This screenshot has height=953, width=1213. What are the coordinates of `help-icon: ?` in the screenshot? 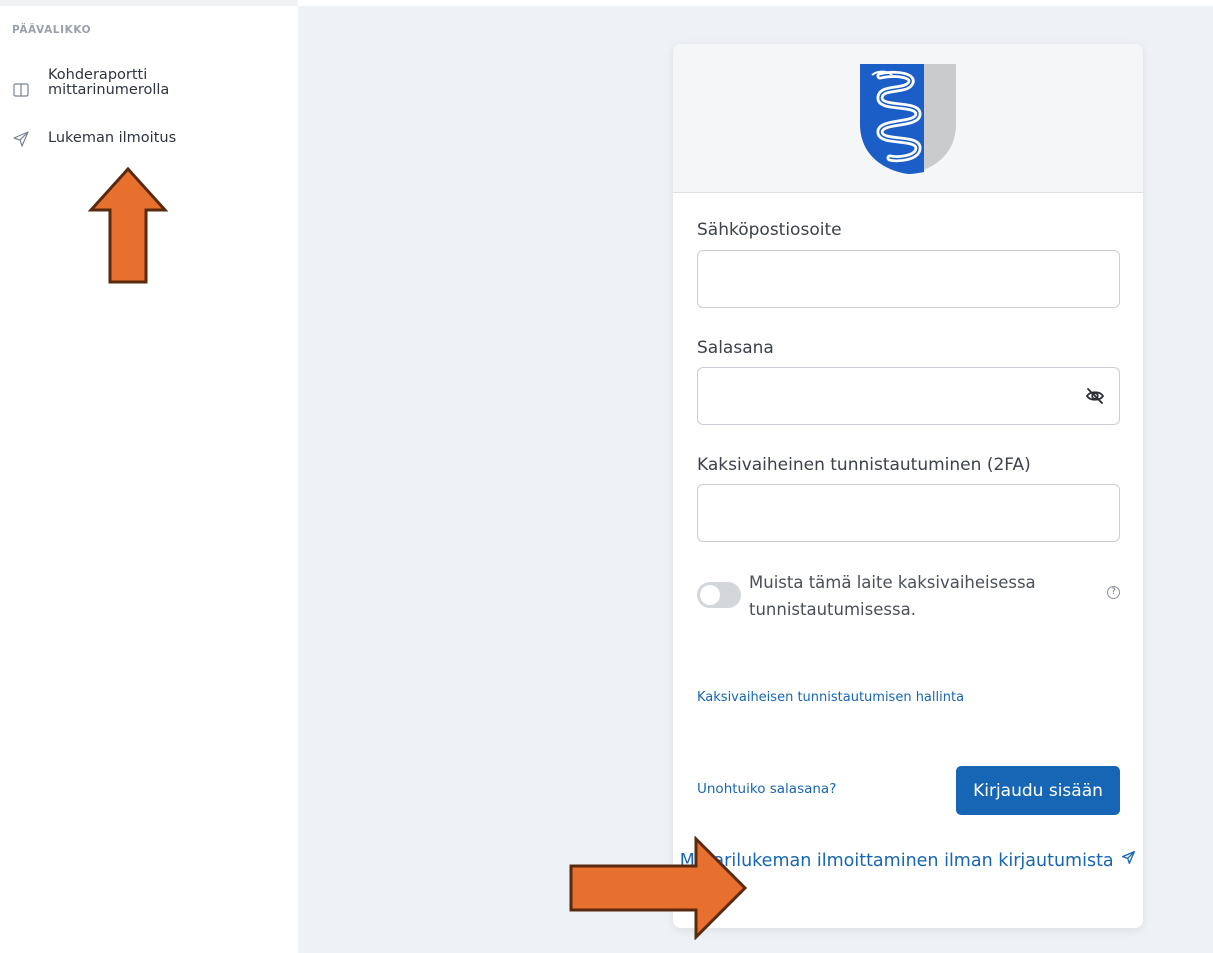 It's located at (1113, 592).